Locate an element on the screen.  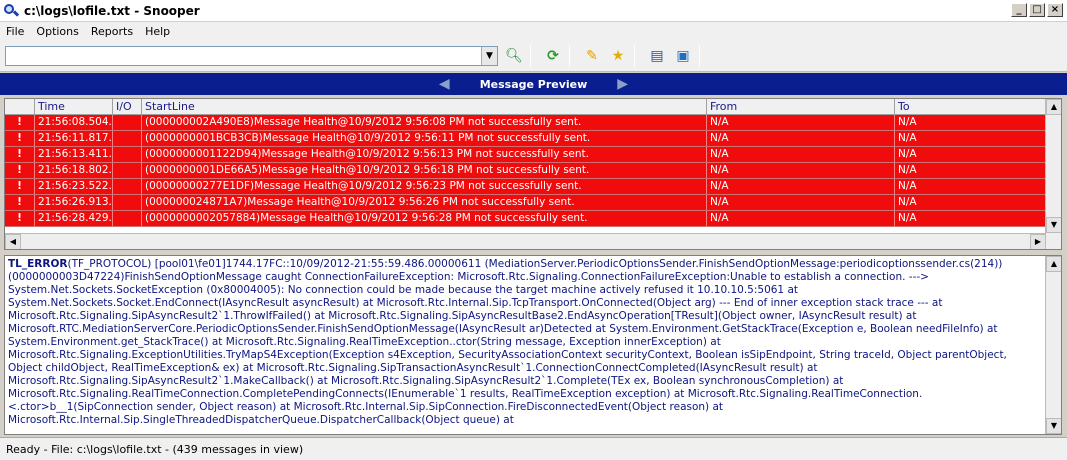
arrow-left-icon: ◀ is located at coordinates (444, 84).